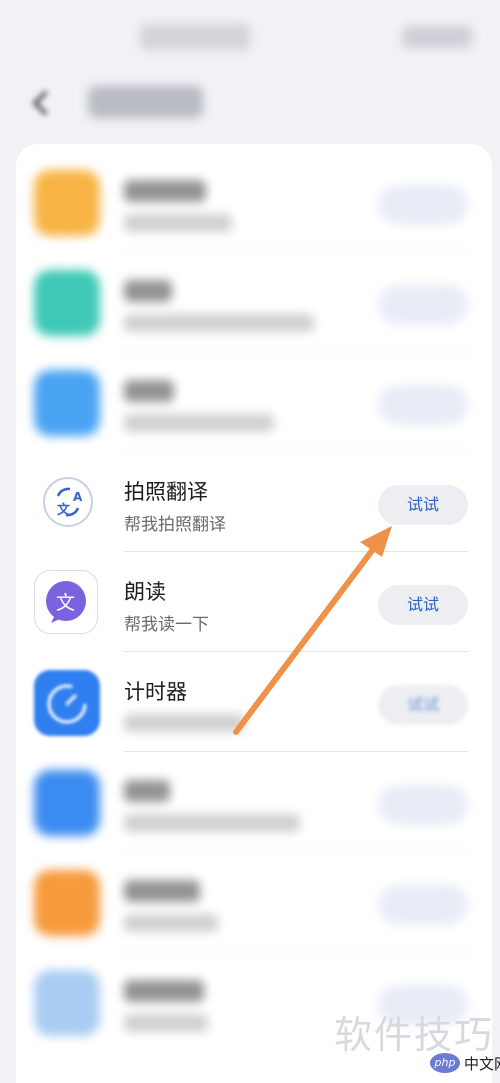 The height and width of the screenshot is (1083, 500). I want to click on timer-icon, so click(67, 703).